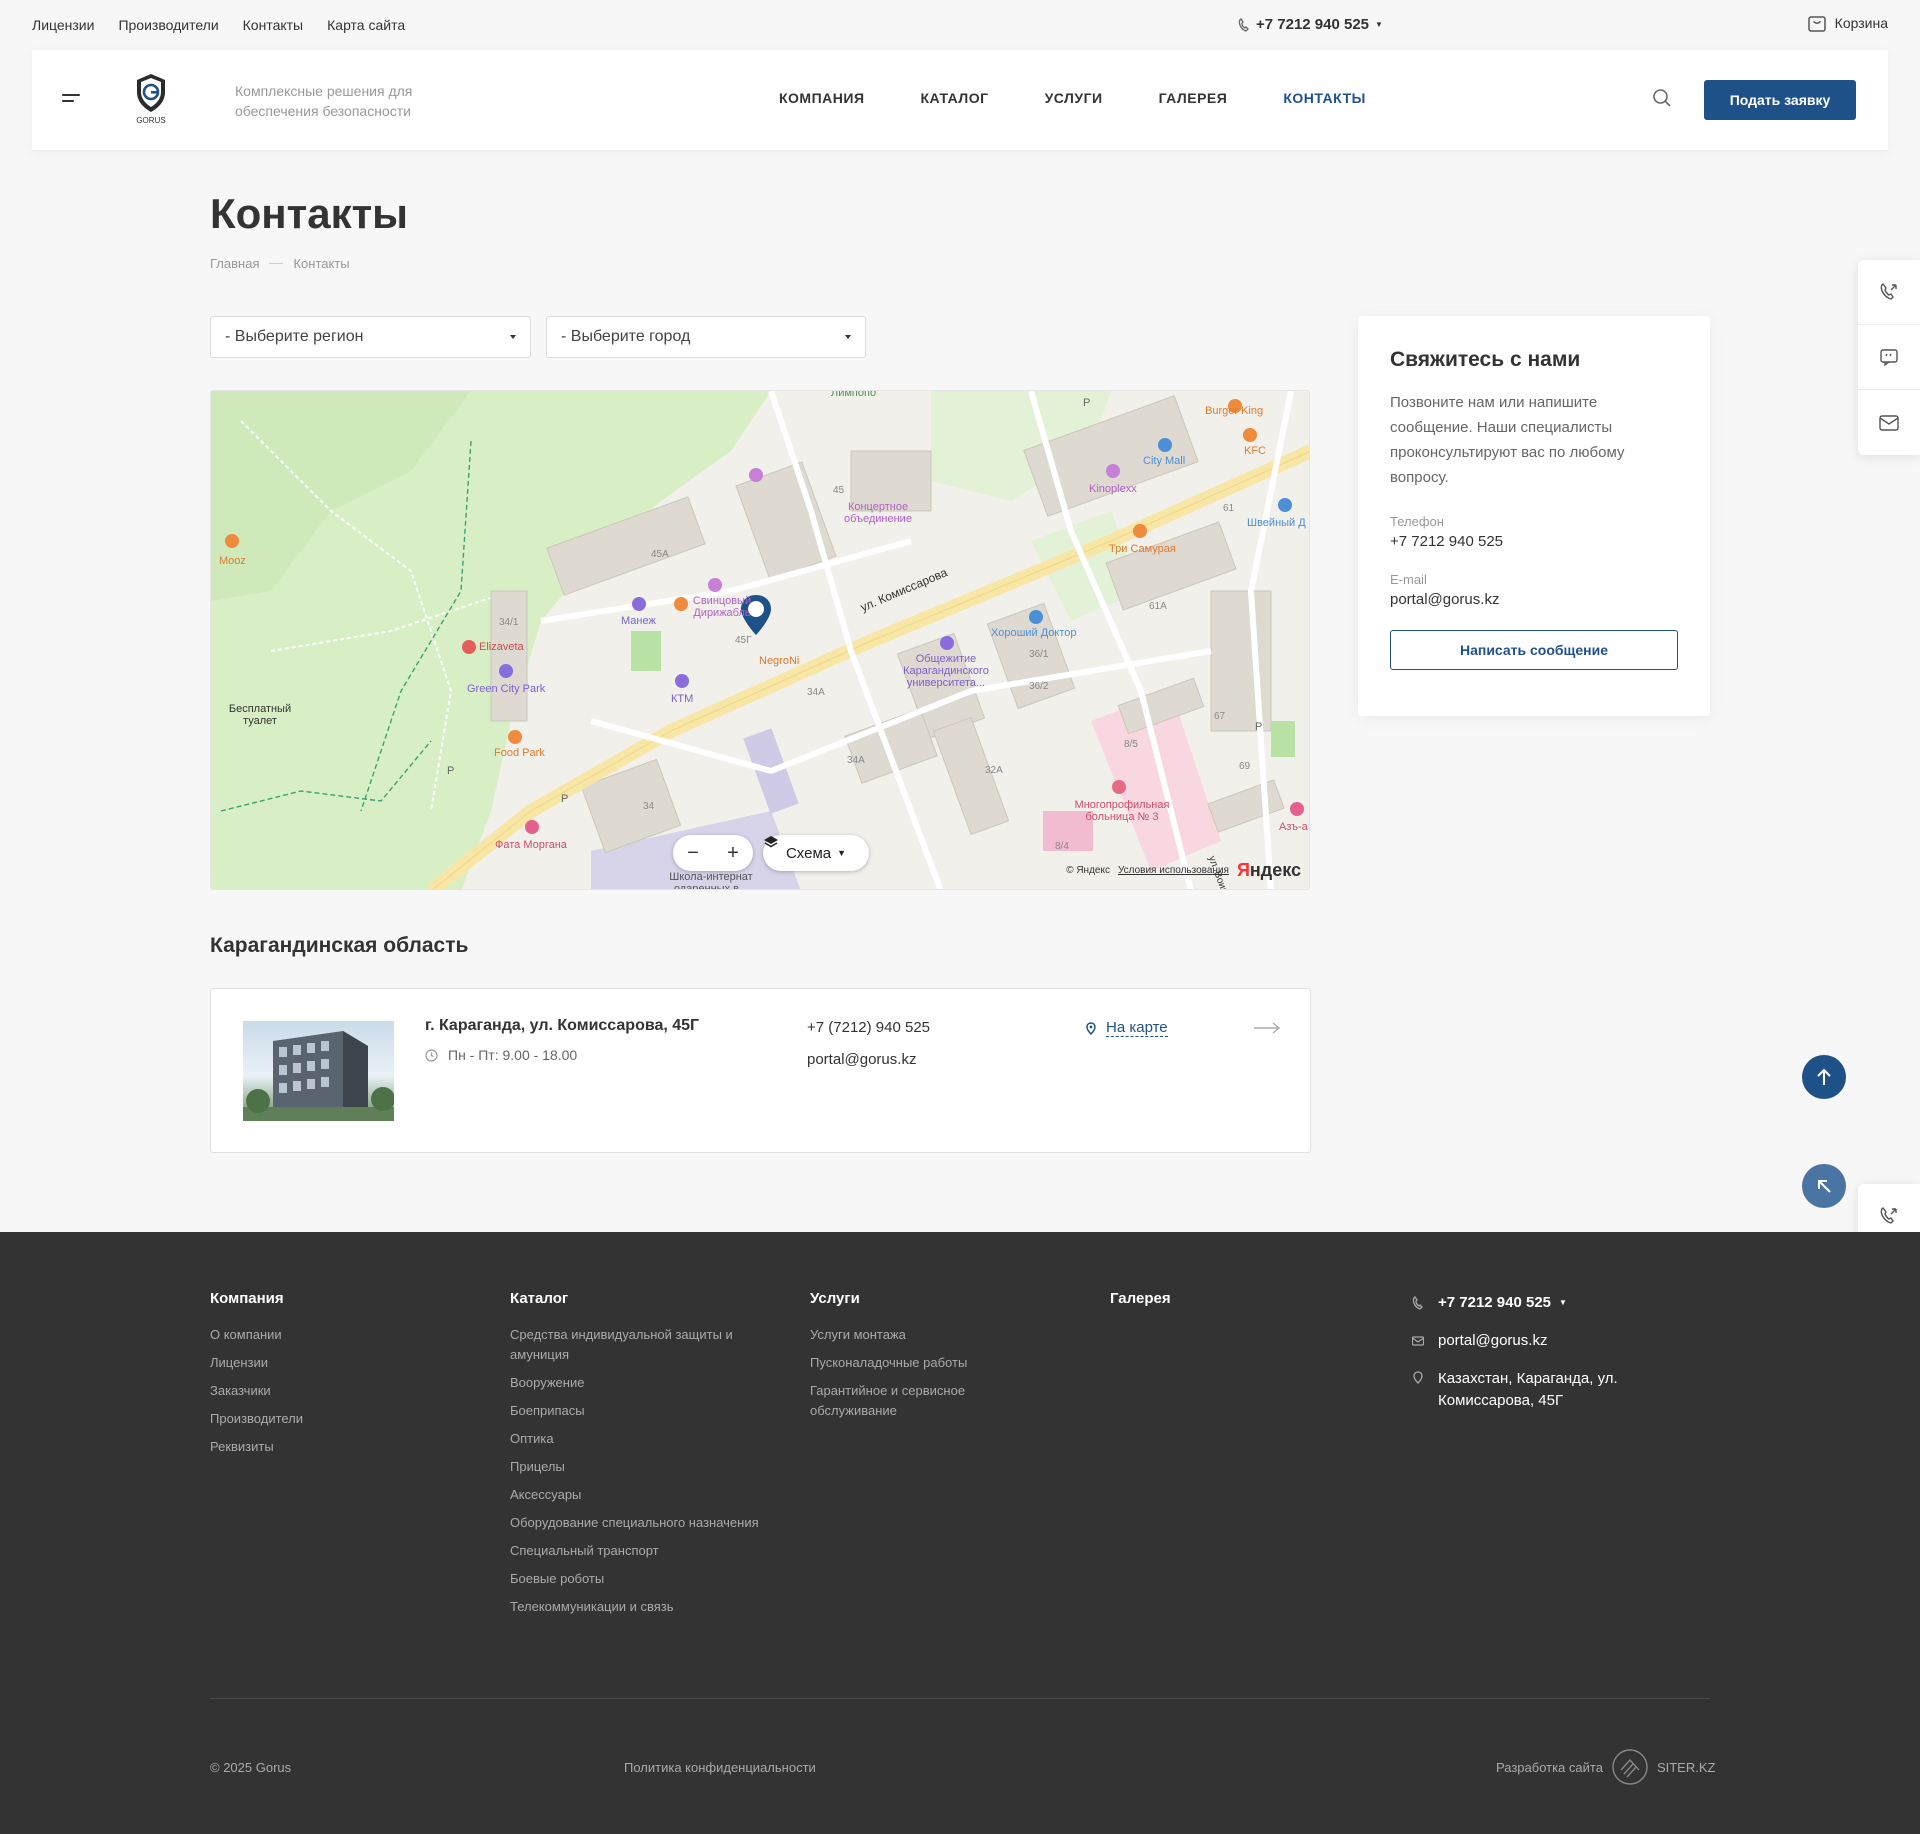 The image size is (1920, 1834). What do you see at coordinates (1243, 870) in the screenshot?
I see `yandex-logo-first: Я` at bounding box center [1243, 870].